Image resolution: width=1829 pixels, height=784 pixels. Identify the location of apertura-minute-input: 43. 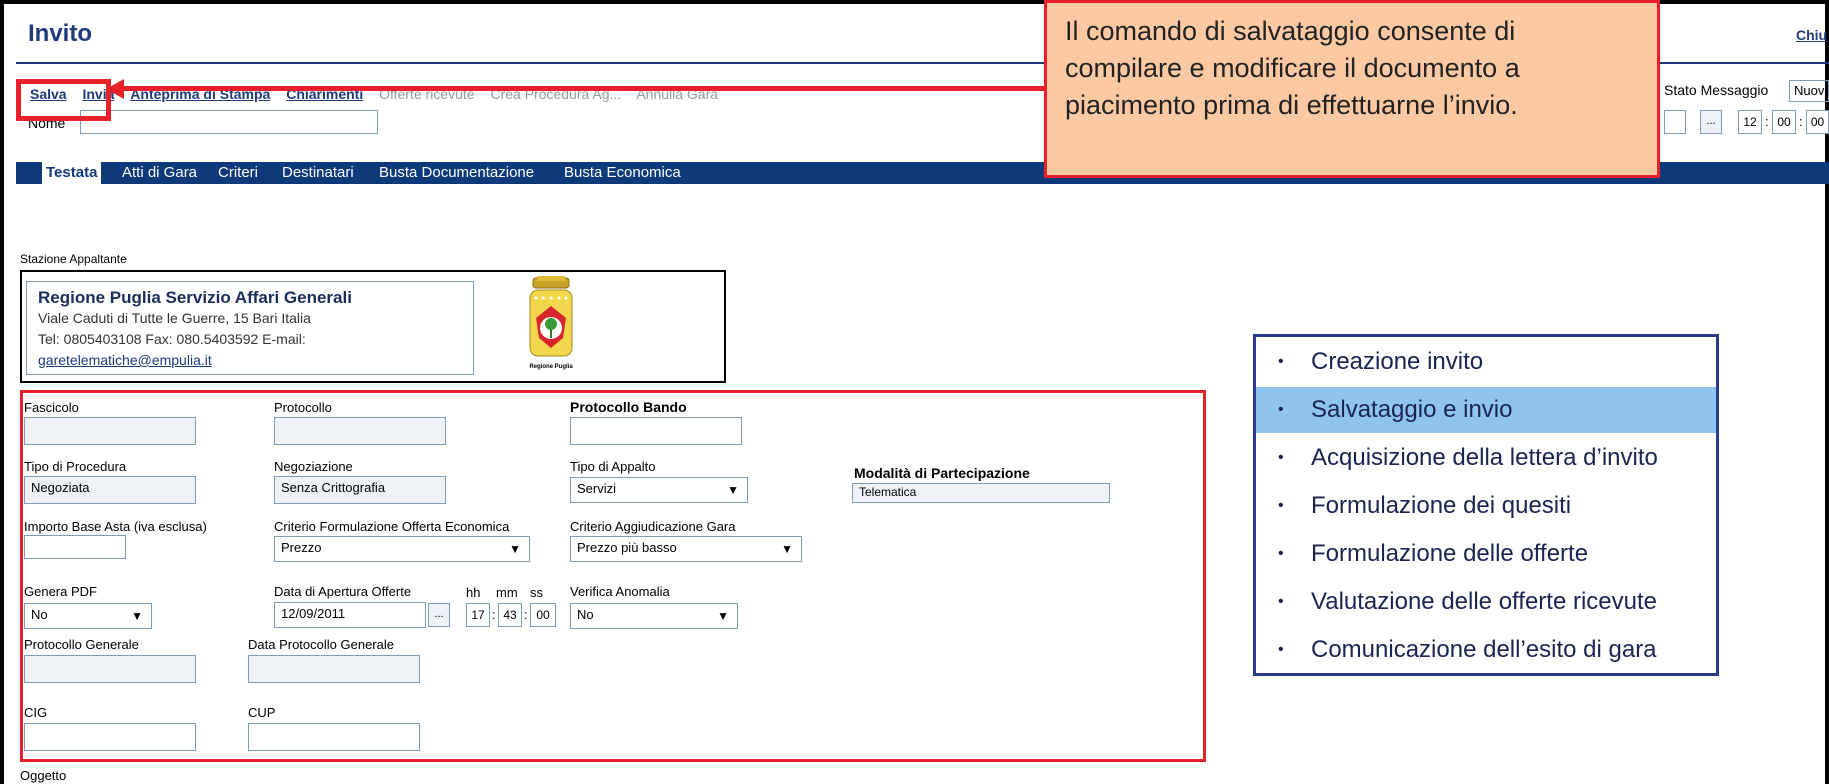
(510, 615).